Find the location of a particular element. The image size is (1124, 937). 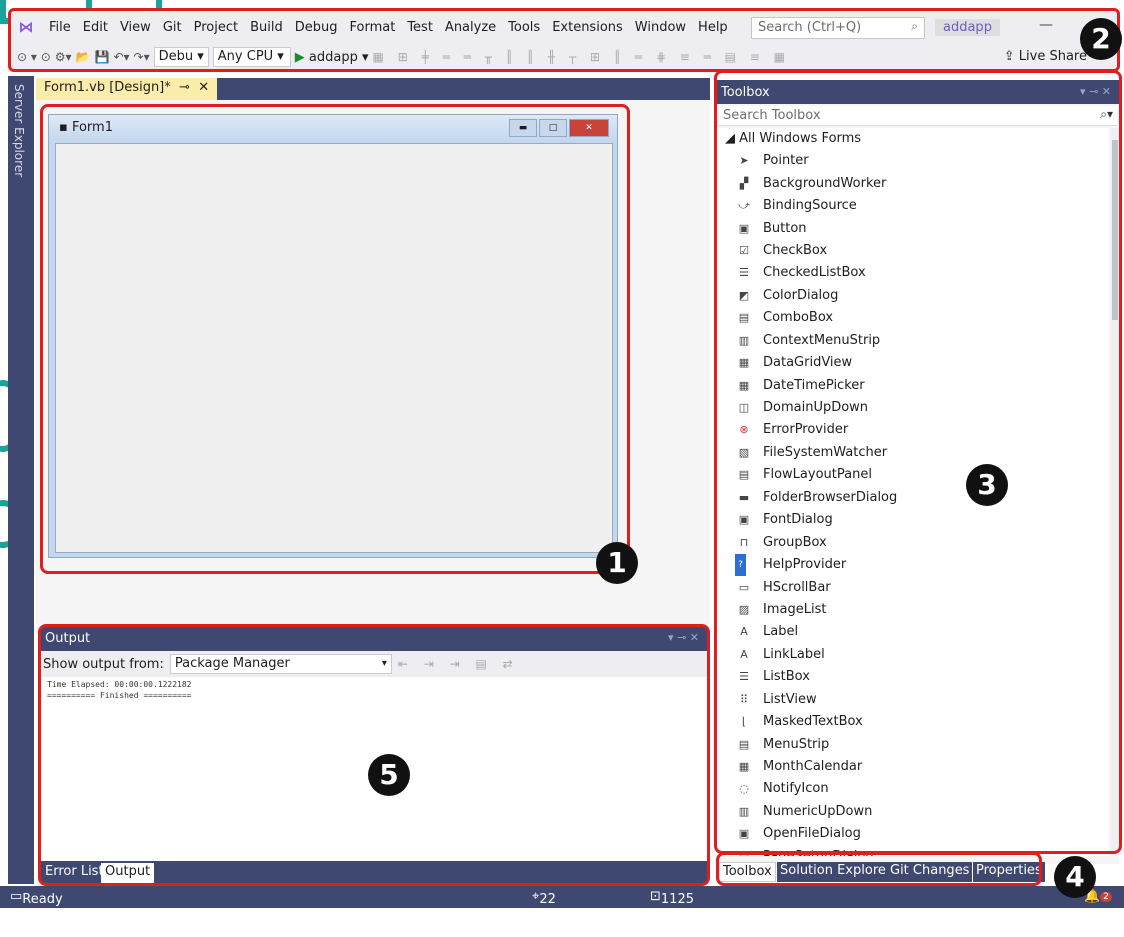

live-share-button: ⇪ Live Share is located at coordinates (1045, 56).